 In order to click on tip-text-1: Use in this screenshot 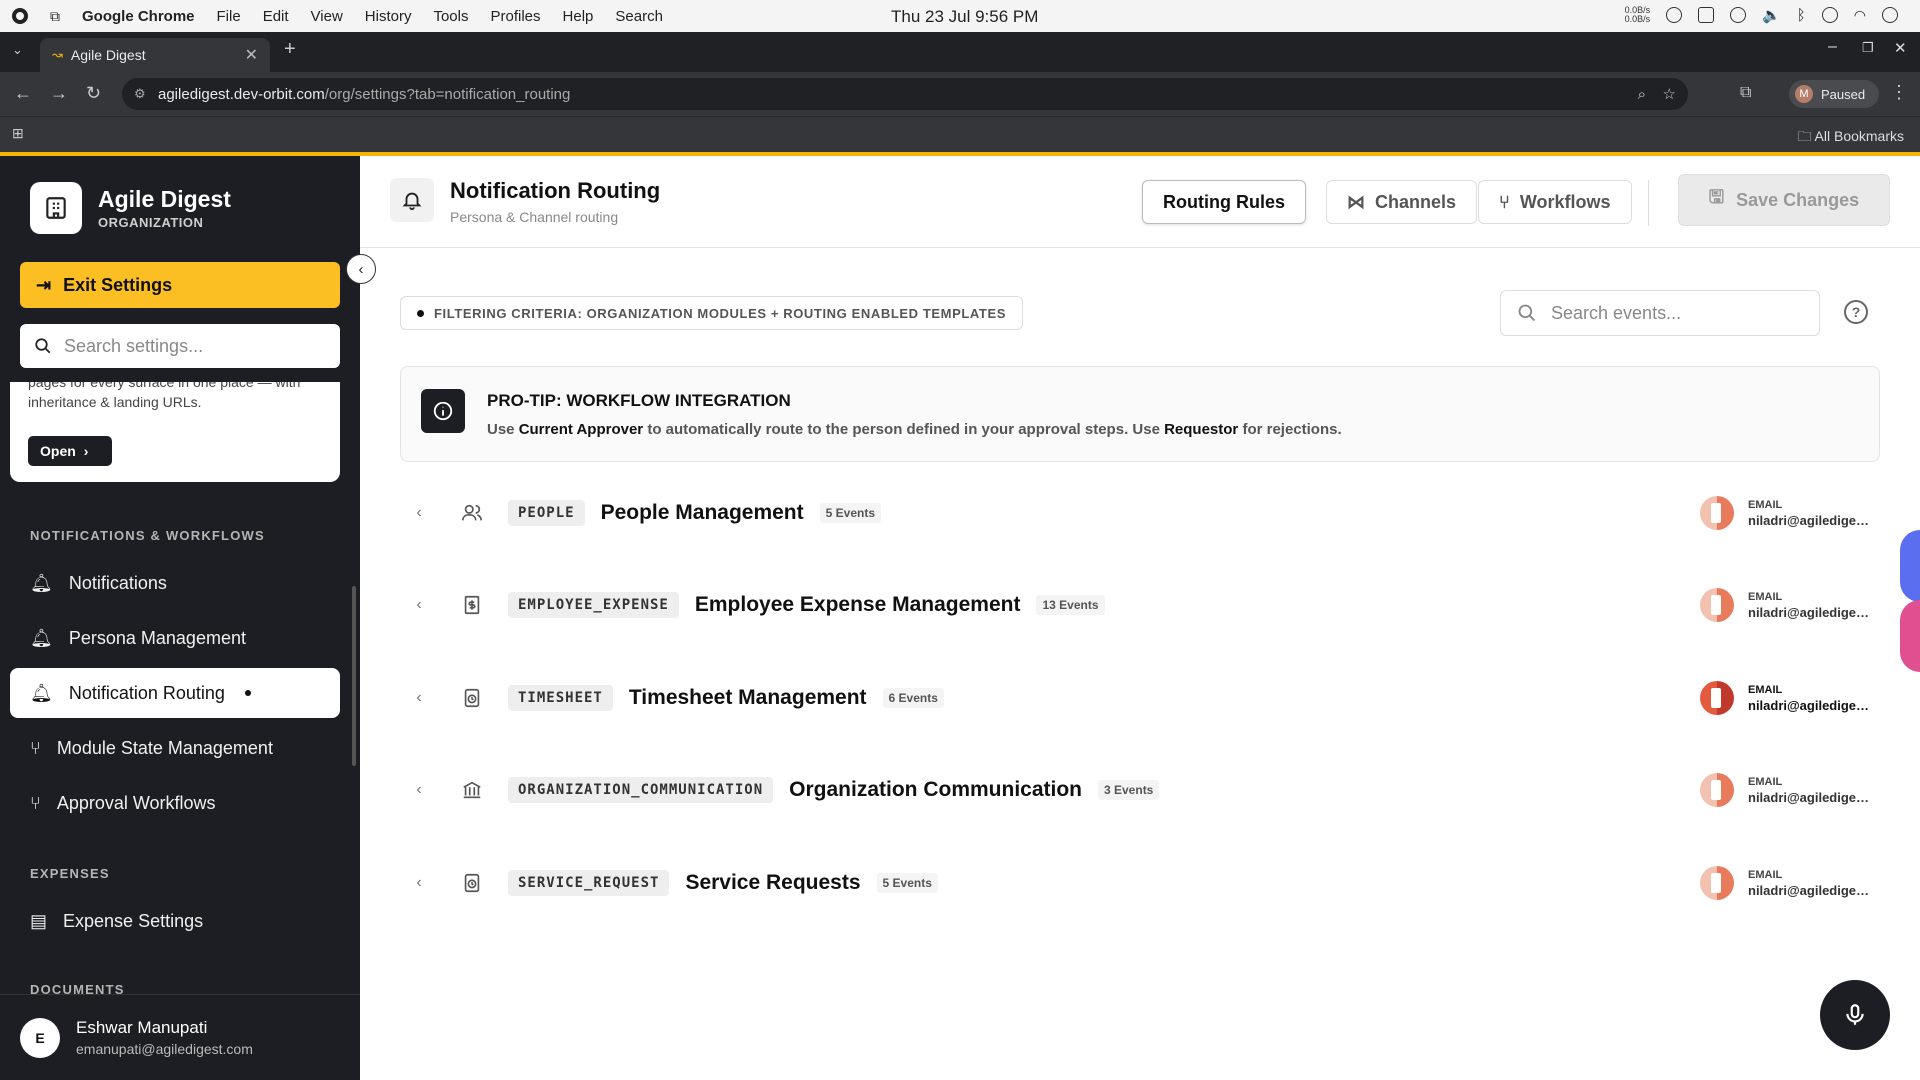, I will do `click(503, 429)`.